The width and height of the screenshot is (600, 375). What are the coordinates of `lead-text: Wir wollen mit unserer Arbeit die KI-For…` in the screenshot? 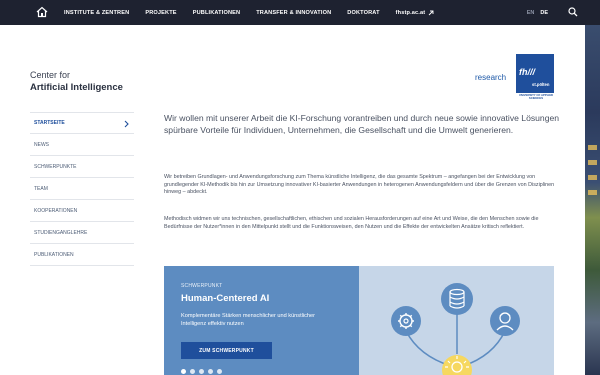 It's located at (362, 124).